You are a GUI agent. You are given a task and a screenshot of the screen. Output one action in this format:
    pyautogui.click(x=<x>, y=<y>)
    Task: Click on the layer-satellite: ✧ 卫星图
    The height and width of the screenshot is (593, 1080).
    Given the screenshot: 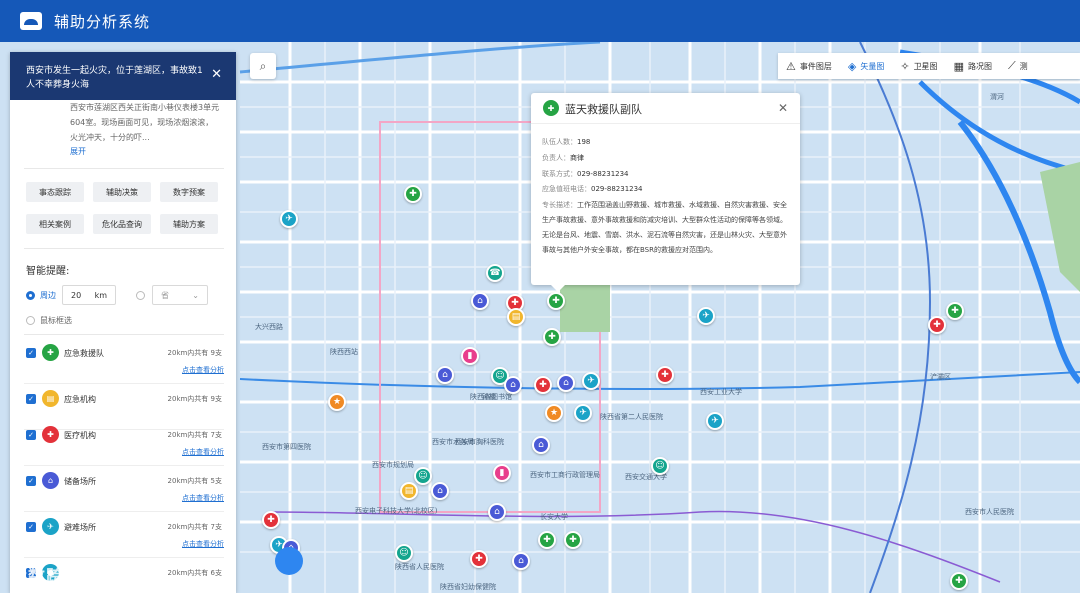 What is the action you would take?
    pyautogui.click(x=918, y=66)
    